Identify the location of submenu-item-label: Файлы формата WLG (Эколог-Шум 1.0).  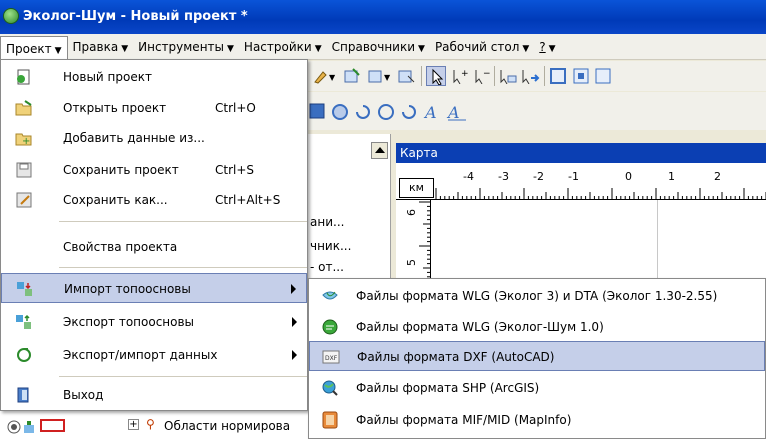
(480, 327).